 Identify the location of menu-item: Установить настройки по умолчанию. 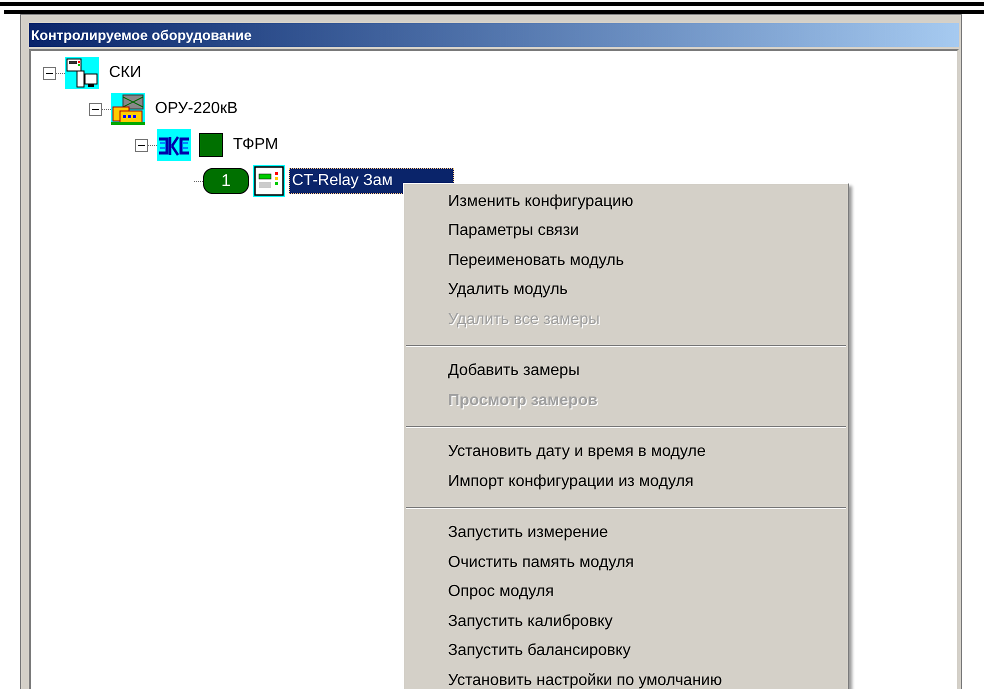
(626, 677).